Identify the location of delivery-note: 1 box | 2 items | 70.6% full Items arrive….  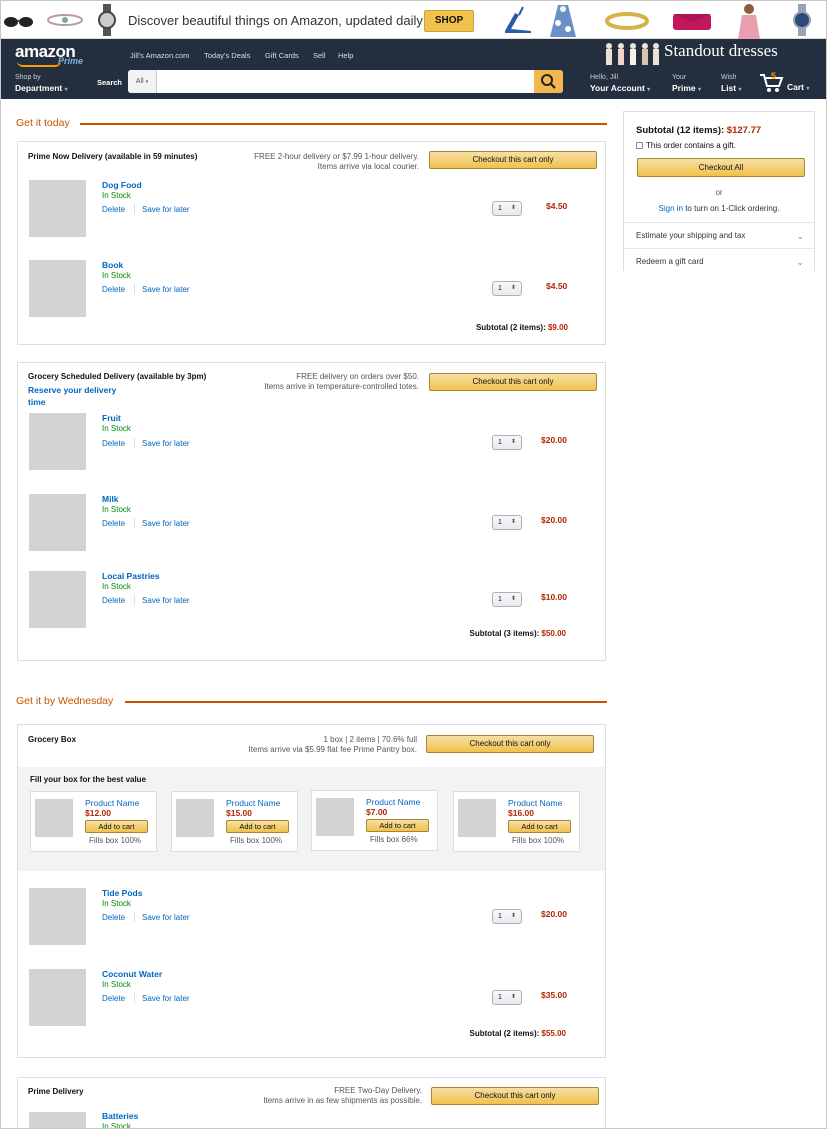
(332, 744).